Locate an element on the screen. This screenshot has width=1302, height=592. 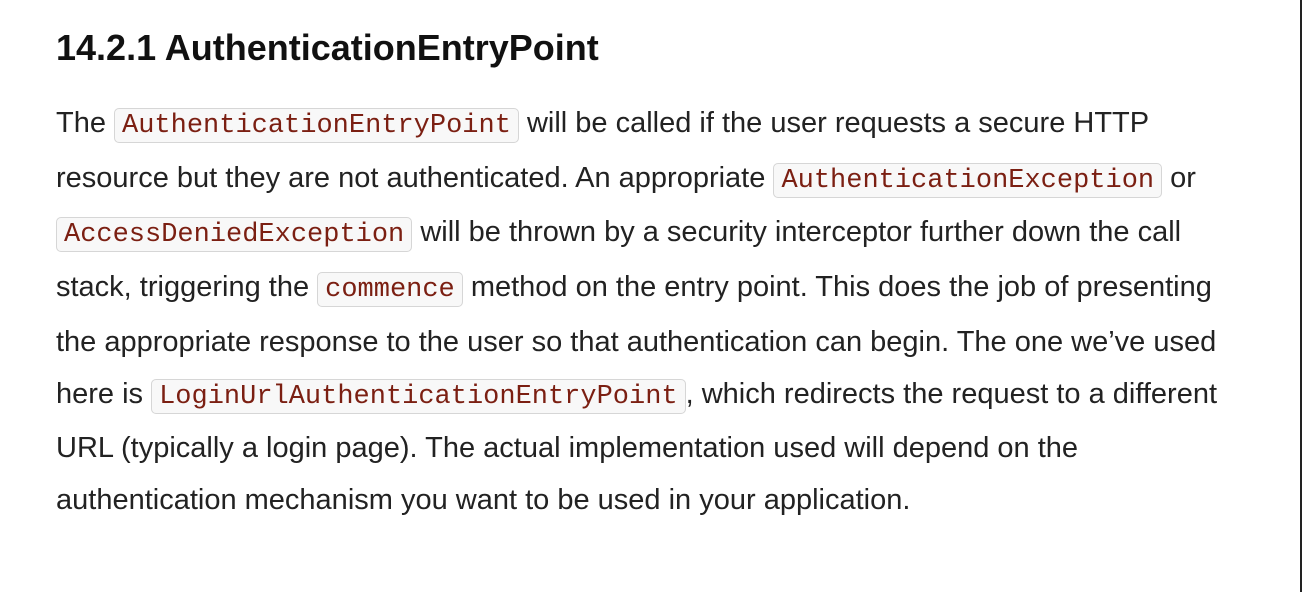
code-access-denied-exception: AccessDeniedException is located at coordinates (234, 235).